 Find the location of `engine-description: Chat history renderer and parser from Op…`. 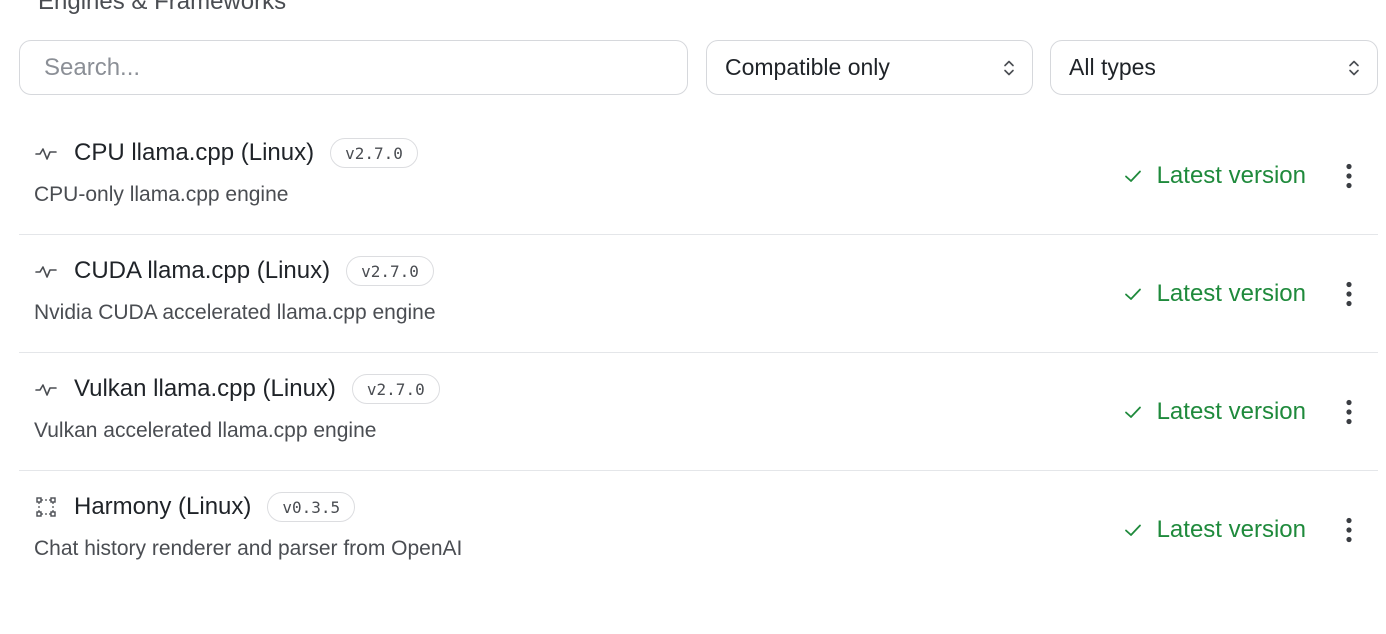

engine-description: Chat history renderer and parser from Op… is located at coordinates (248, 548).